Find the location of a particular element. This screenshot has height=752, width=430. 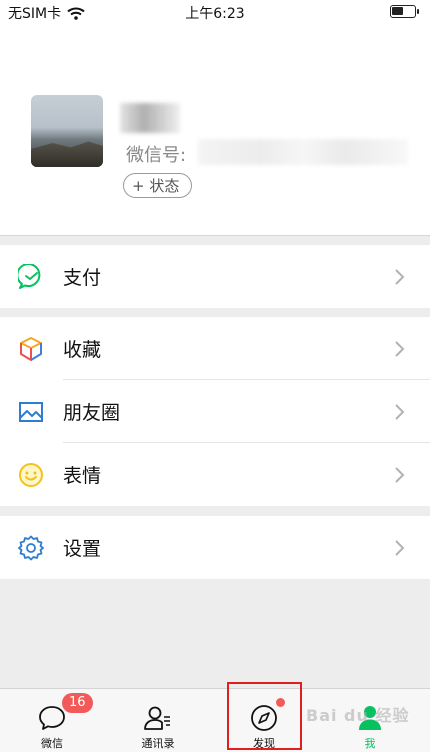

status-button: + 状态 is located at coordinates (158, 185).